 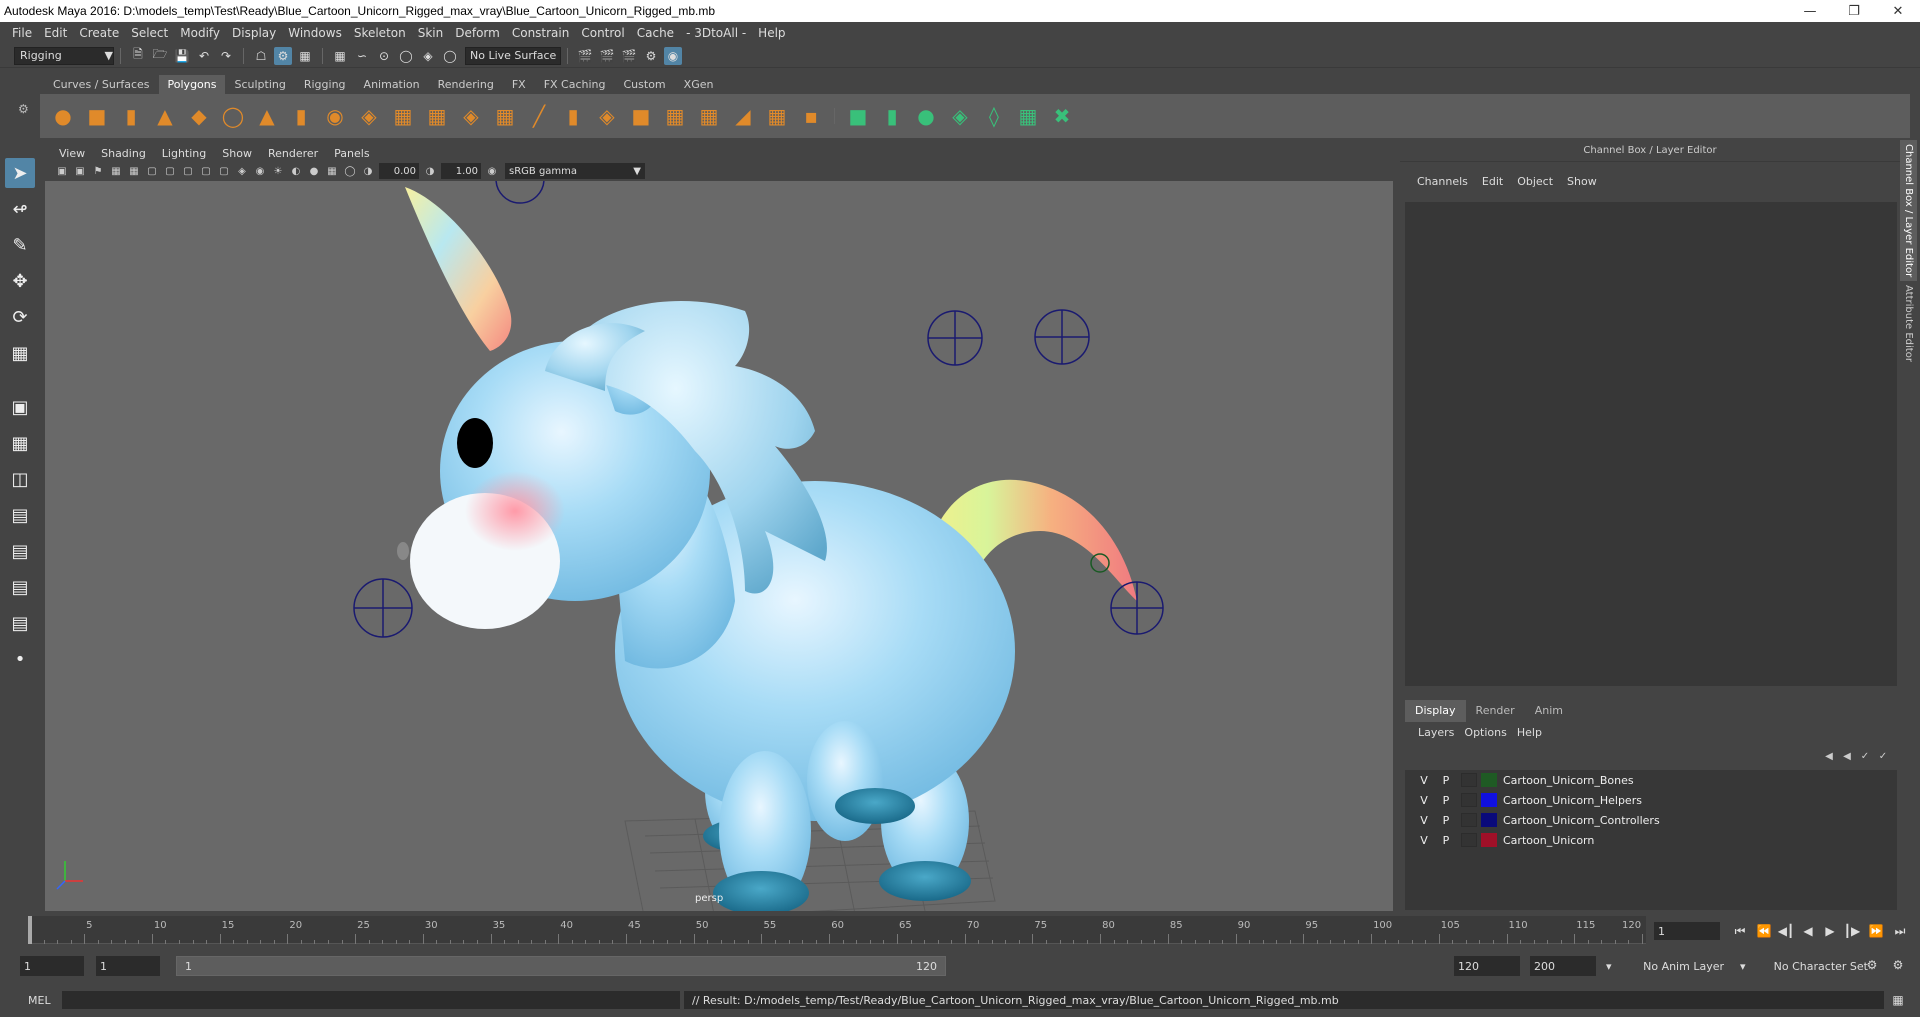 I want to click on bridge-icon: ▮, so click(x=573, y=116).